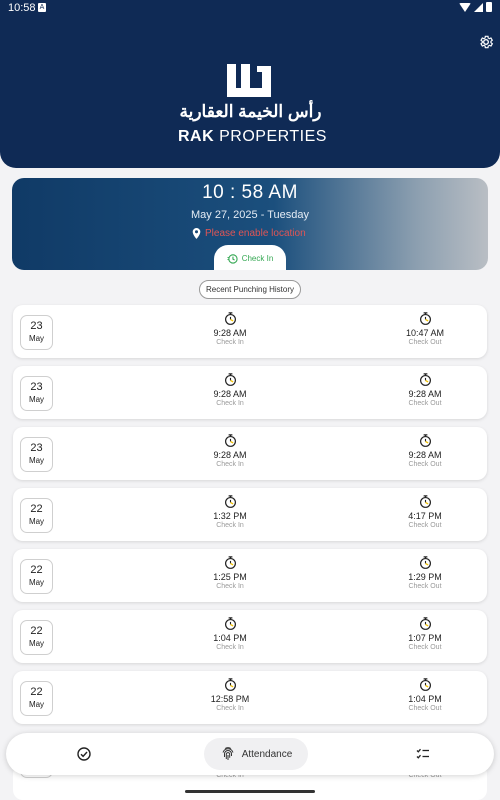 The height and width of the screenshot is (800, 500). I want to click on check-out-entry: 1:04 PM Check Out, so click(425, 694).